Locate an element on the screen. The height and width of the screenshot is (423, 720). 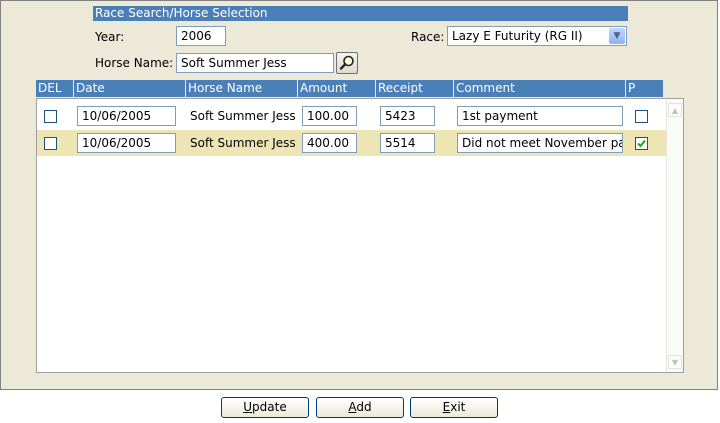
amount-input: 100.00 is located at coordinates (329, 116).